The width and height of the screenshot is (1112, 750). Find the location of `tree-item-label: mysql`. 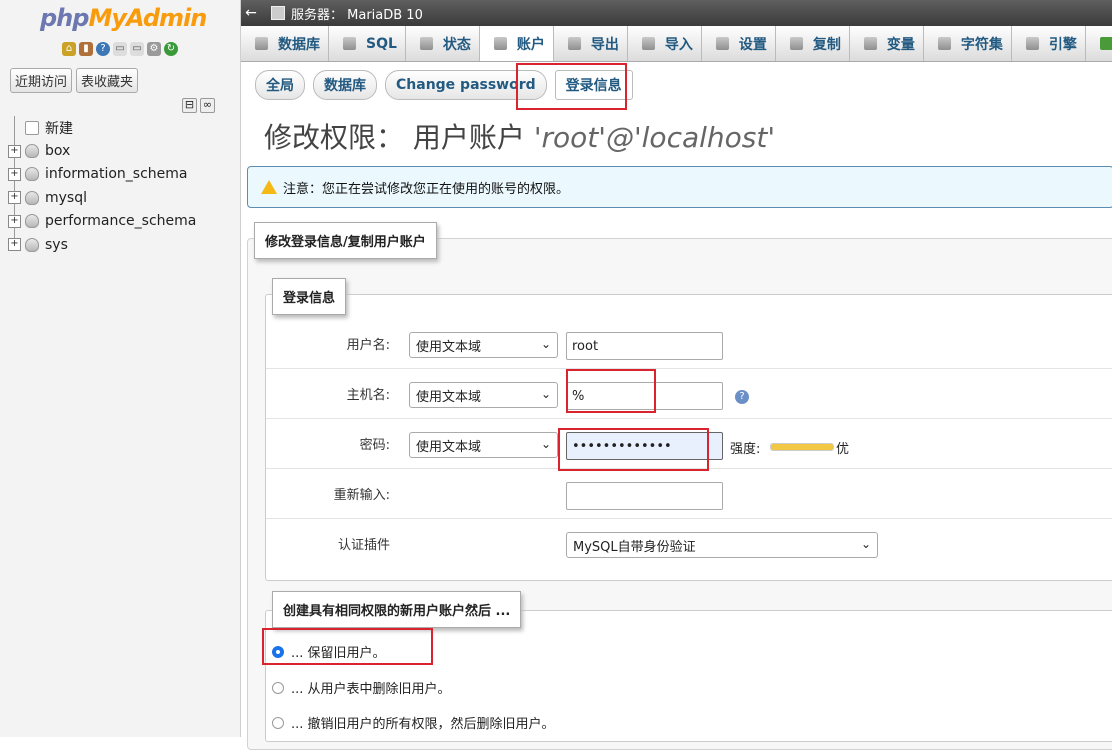

tree-item-label: mysql is located at coordinates (66, 197).